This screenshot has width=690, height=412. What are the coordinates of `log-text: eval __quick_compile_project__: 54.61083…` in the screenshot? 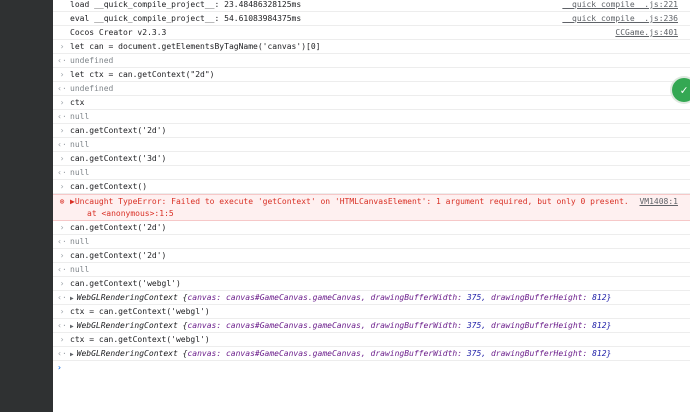 It's located at (186, 18).